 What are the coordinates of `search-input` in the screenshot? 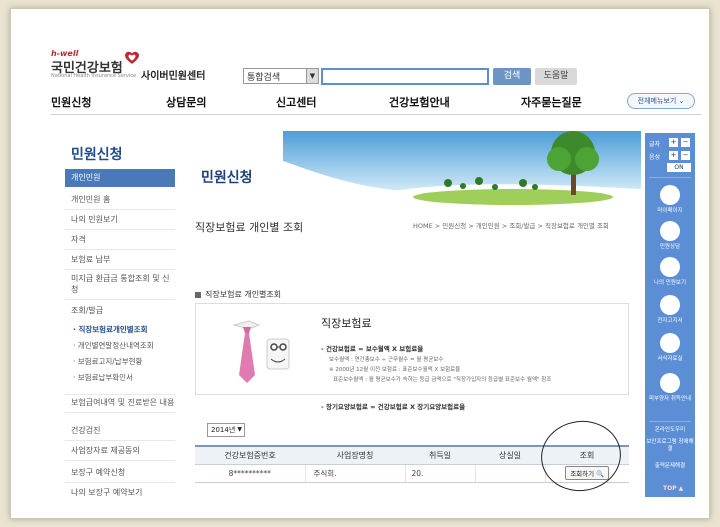 It's located at (405, 76).